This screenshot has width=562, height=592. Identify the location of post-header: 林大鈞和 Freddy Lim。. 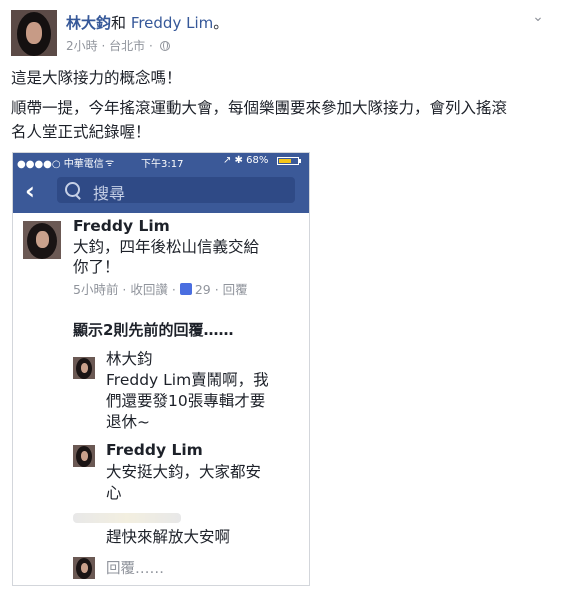
(147, 22).